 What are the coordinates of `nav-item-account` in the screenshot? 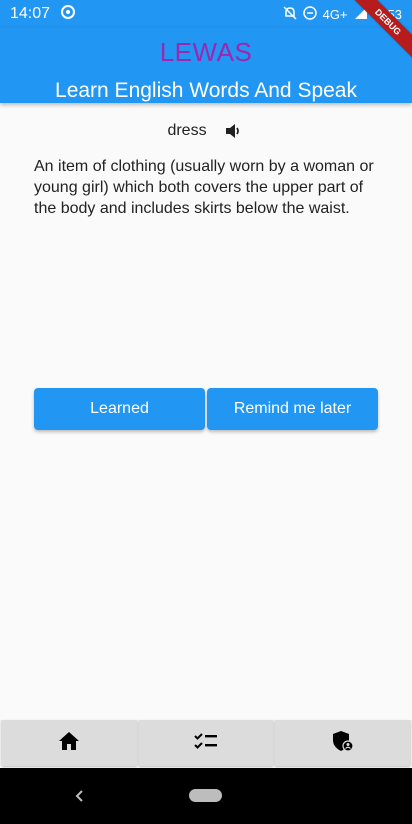 It's located at (343, 743).